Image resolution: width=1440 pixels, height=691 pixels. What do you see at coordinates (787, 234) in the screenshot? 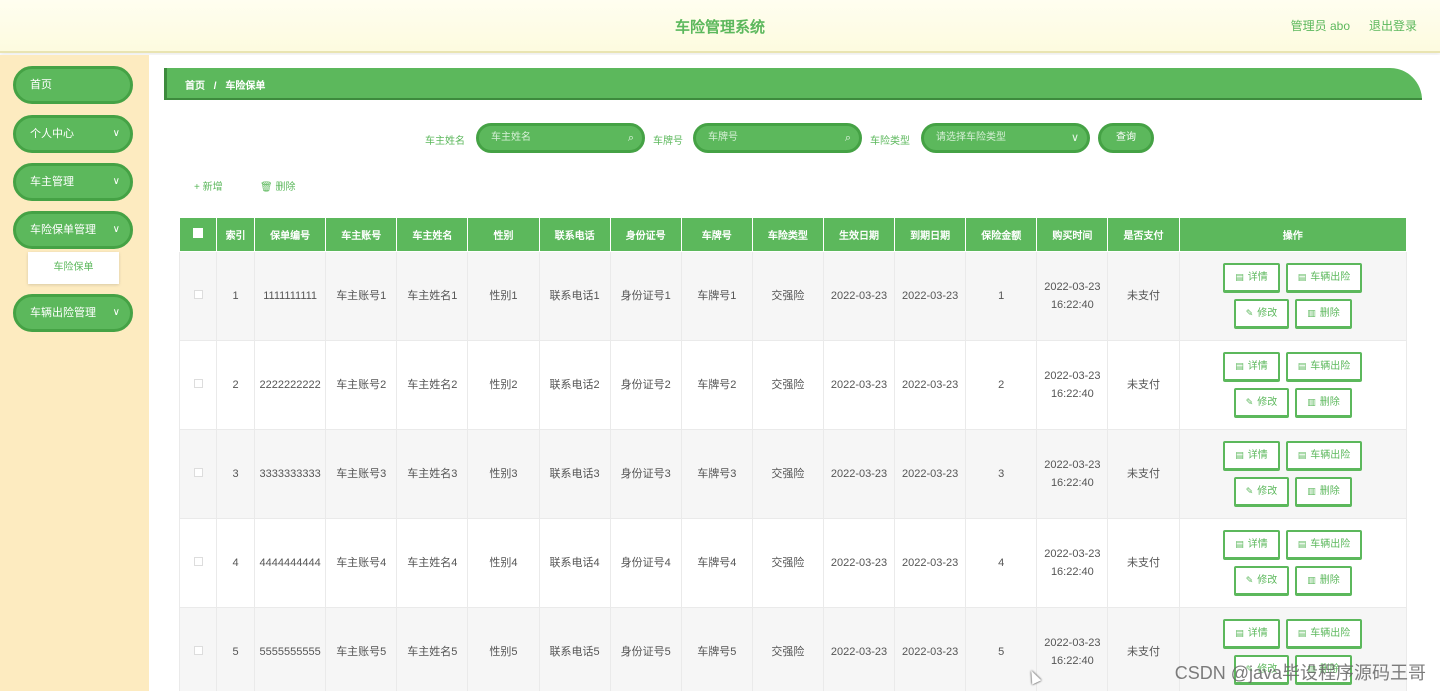
I see `column-header: 车险类型` at bounding box center [787, 234].